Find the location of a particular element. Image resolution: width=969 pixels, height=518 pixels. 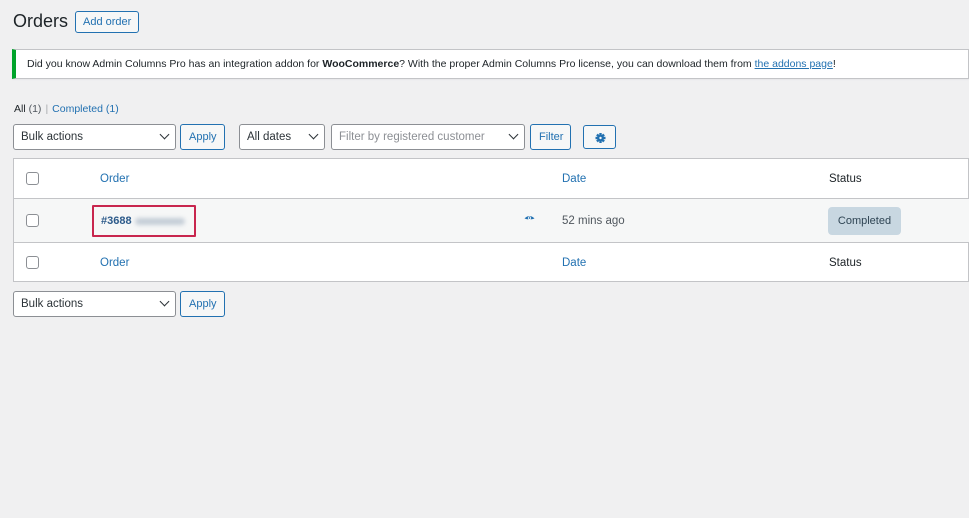

gear-icon is located at coordinates (600, 138).